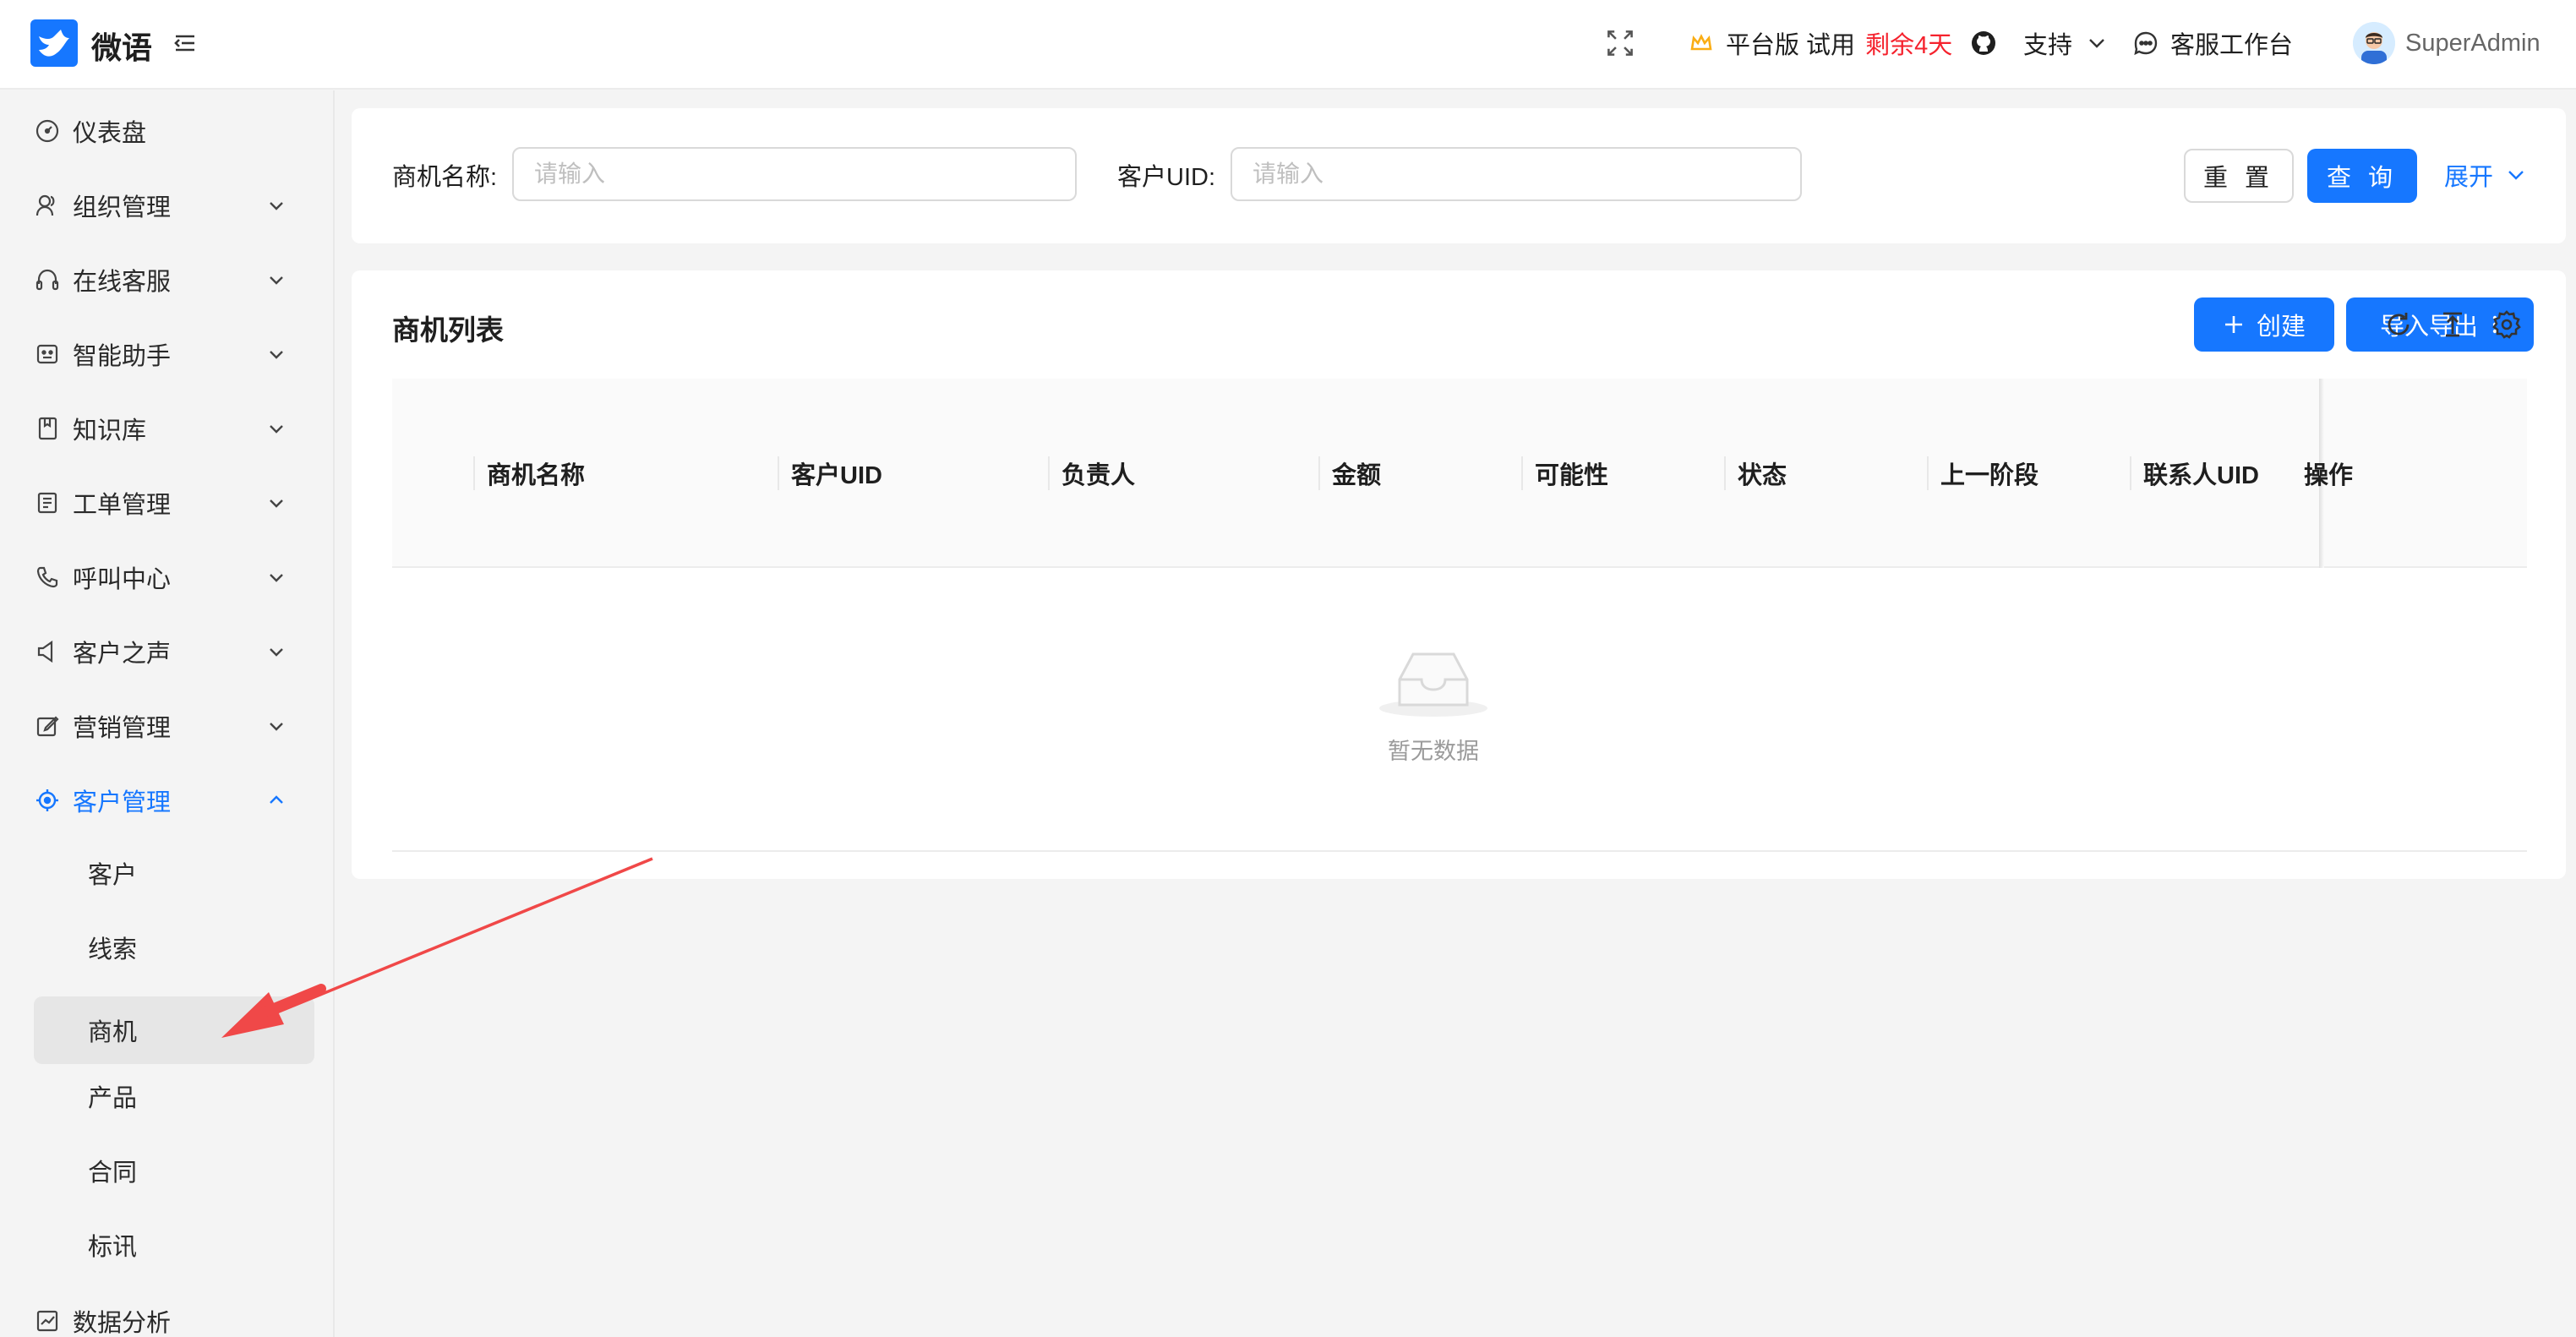  I want to click on sidebar-item-ai-assistant: 智能助手, so click(169, 354).